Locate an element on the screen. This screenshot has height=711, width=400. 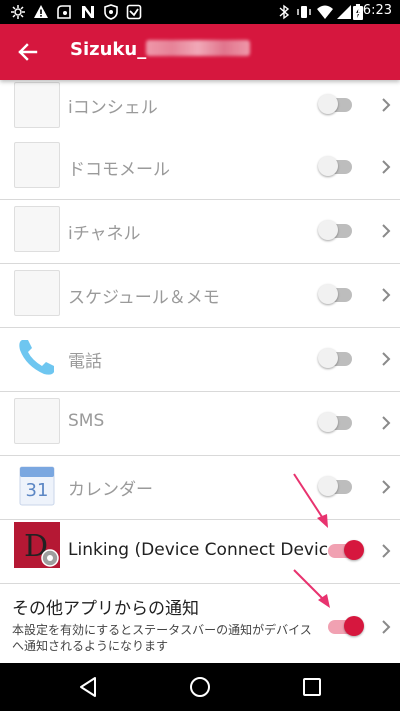
list-item-label: ドコモメール is located at coordinates (119, 170).